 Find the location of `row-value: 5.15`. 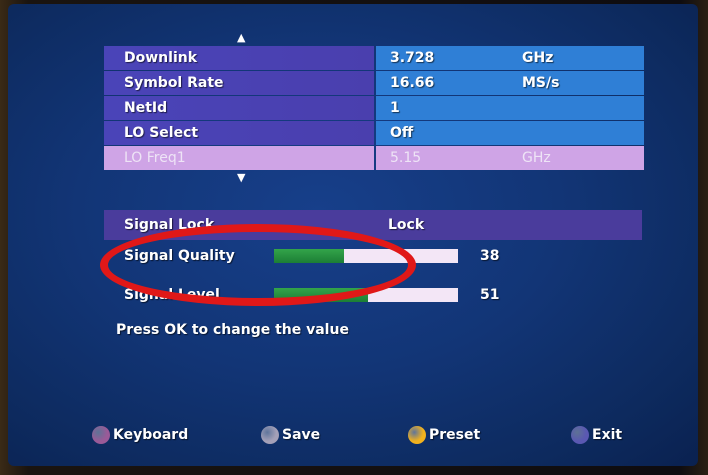

row-value: 5.15 is located at coordinates (440, 158).